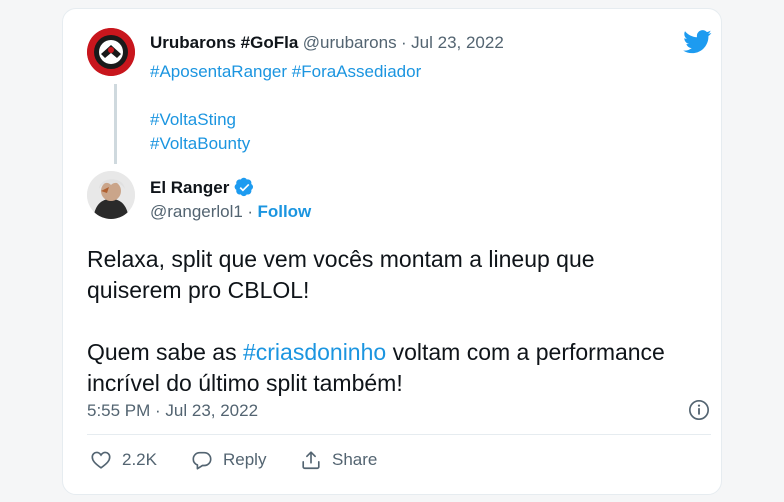 This screenshot has height=502, width=784. I want to click on share-button: Share, so click(338, 460).